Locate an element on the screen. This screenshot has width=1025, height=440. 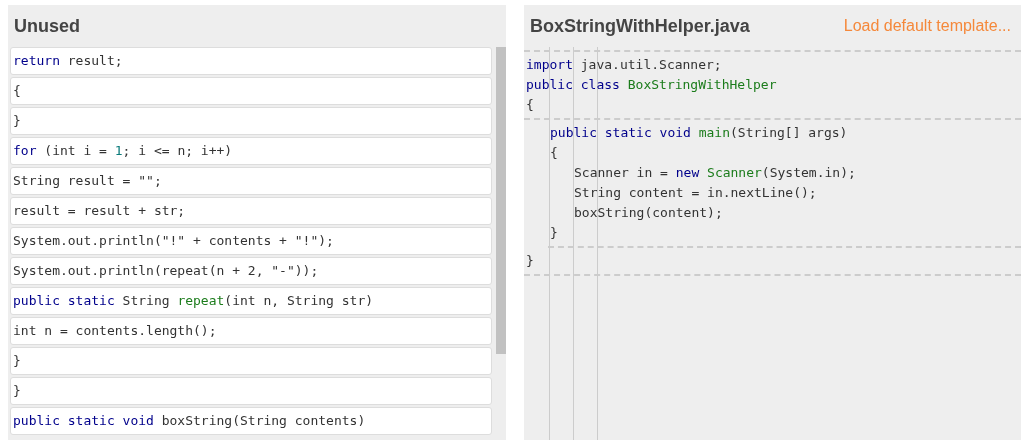
code-line: public class BoxStringWithHelper is located at coordinates (651, 85).